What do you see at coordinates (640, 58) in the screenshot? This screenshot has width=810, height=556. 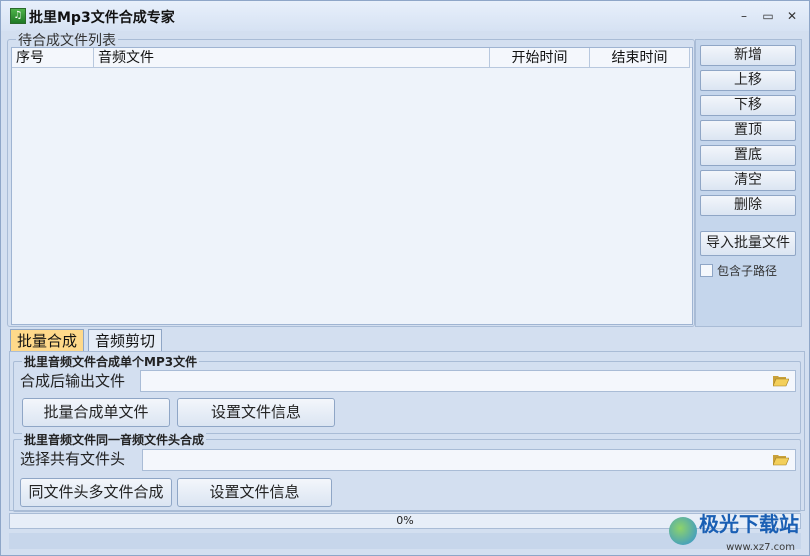 I see `column-header-end-time: 结束时间` at bounding box center [640, 58].